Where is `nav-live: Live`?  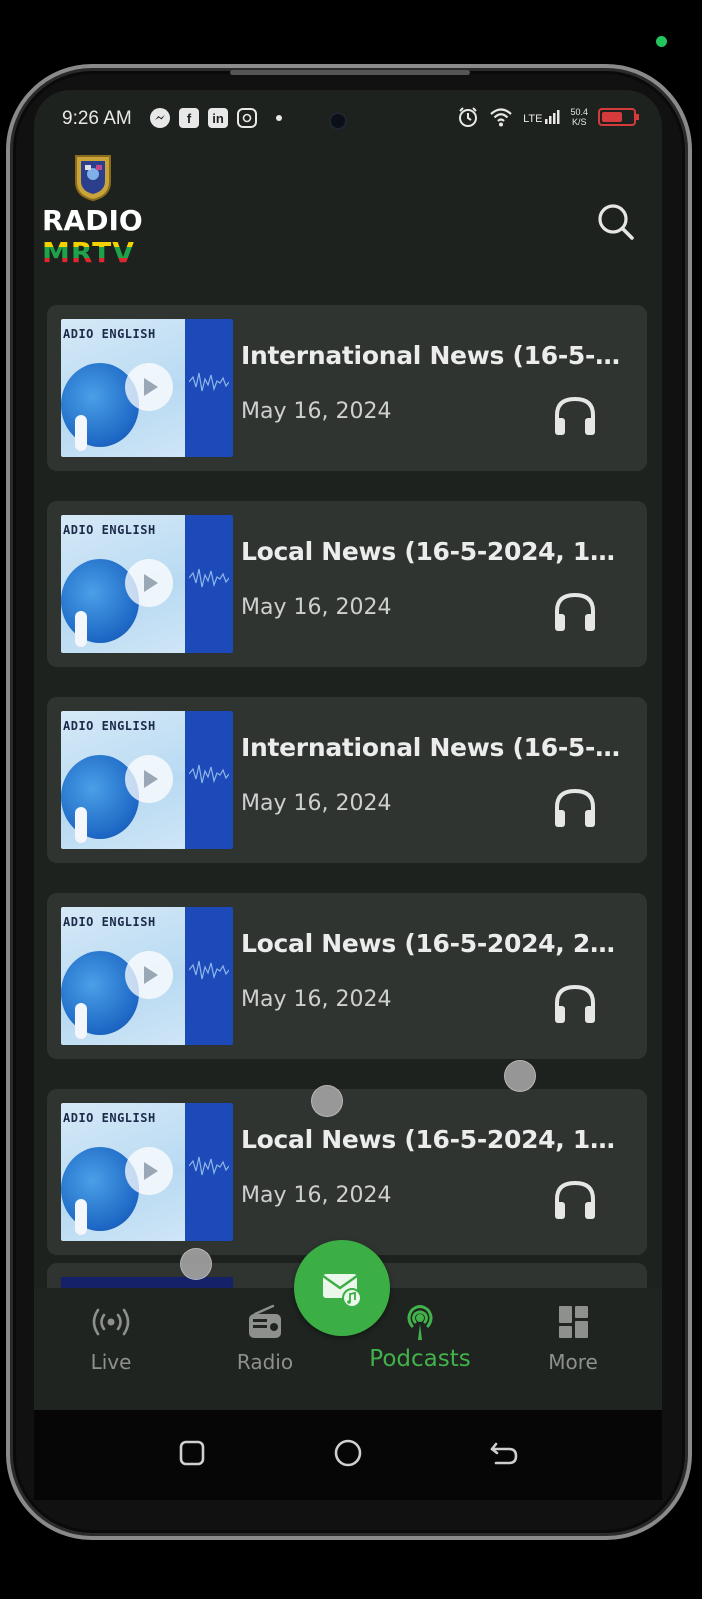 nav-live: Live is located at coordinates (111, 1350).